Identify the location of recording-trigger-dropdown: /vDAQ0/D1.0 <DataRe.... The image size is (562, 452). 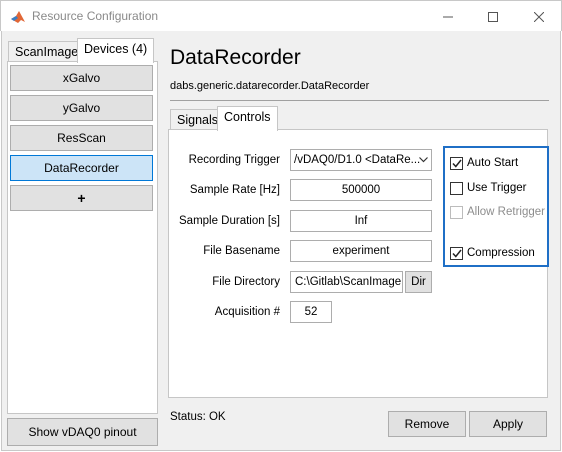
(361, 160).